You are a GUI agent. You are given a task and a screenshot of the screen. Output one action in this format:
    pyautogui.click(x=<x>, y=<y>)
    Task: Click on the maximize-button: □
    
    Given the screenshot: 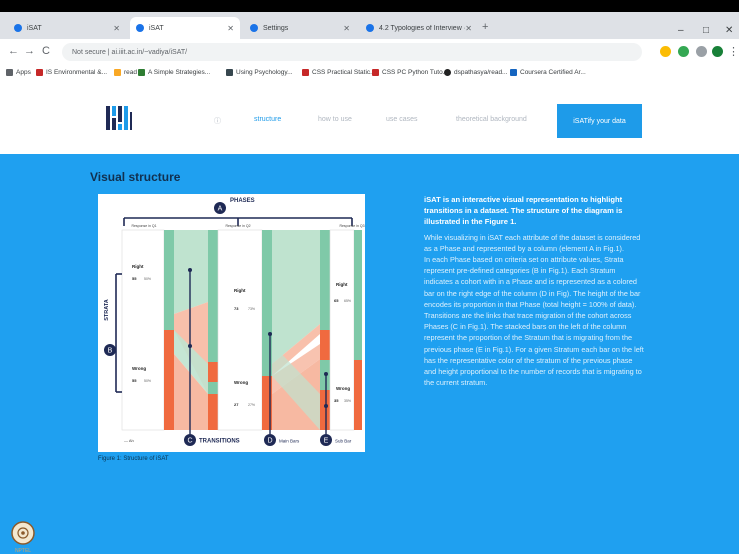 What is the action you would take?
    pyautogui.click(x=706, y=30)
    